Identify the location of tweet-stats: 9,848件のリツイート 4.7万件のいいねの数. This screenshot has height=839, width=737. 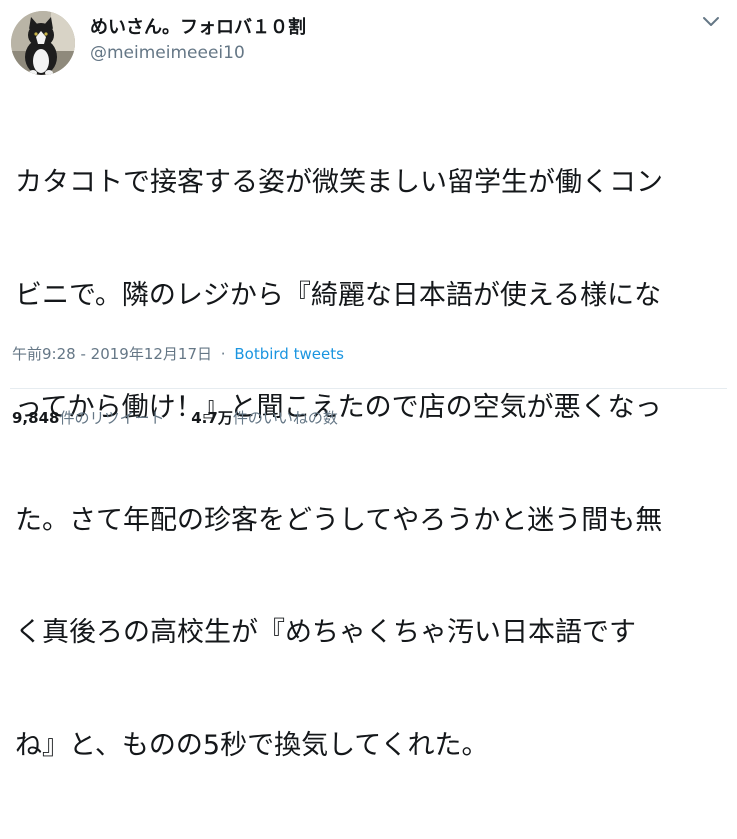
(175, 418).